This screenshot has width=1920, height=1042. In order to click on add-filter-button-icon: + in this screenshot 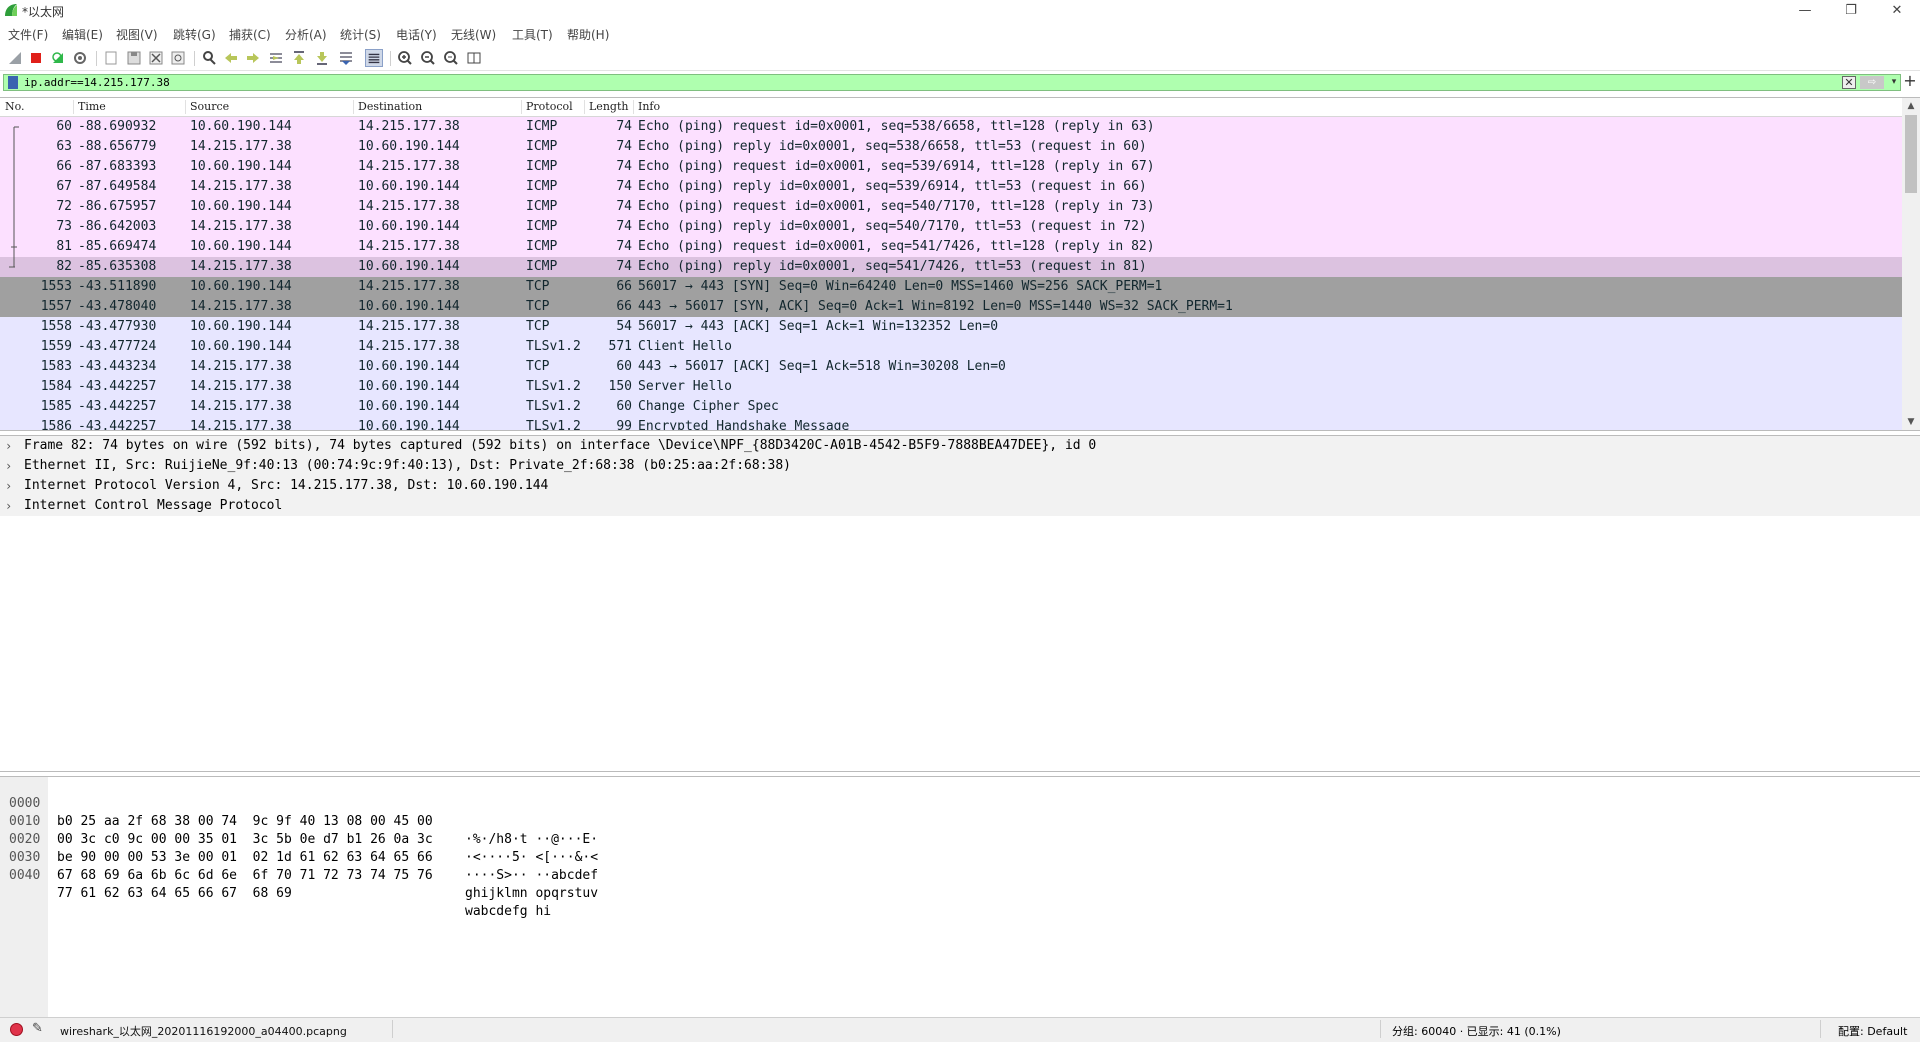, I will do `click(1910, 81)`.